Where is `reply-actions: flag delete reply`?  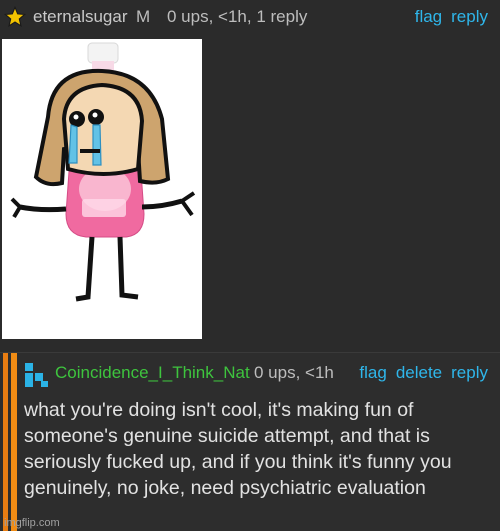
reply-actions: flag delete reply is located at coordinates (423, 373).